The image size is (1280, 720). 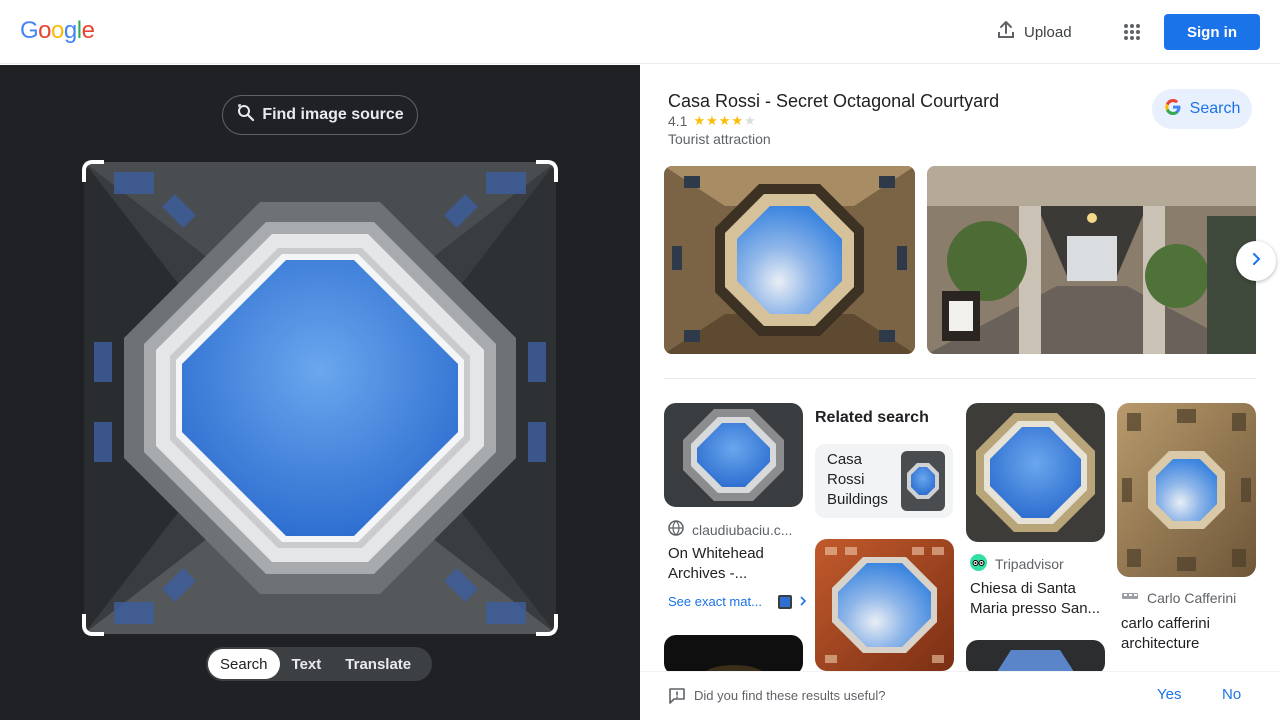 What do you see at coordinates (88, 30) in the screenshot?
I see `logo-letter: e` at bounding box center [88, 30].